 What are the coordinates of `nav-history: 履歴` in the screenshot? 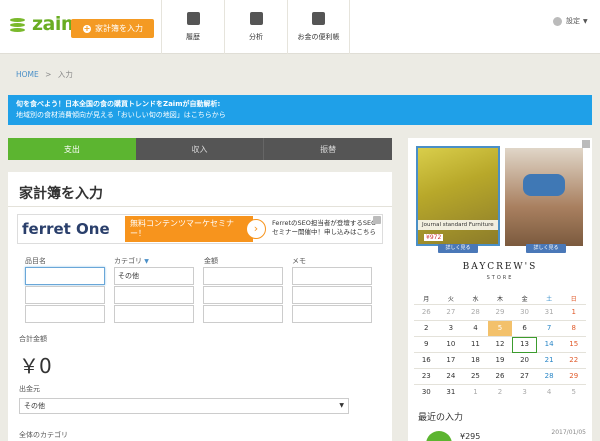 It's located at (192, 27).